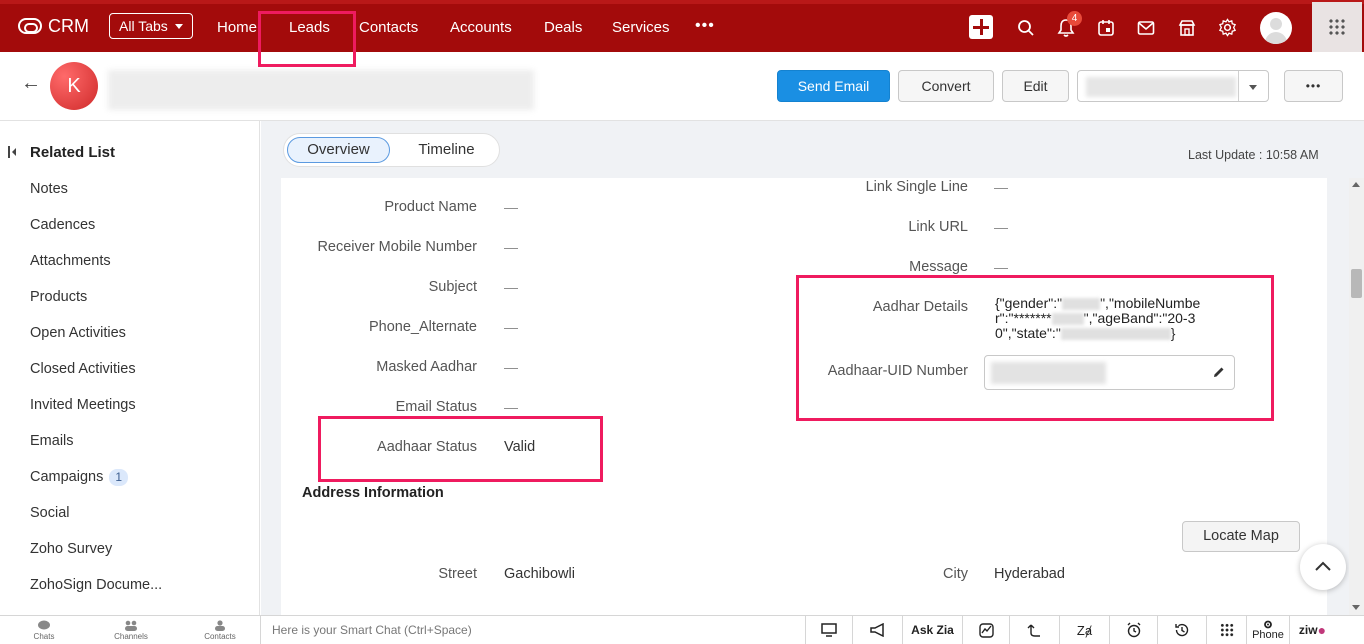  I want to click on contacts-button: Contacts, so click(220, 630).